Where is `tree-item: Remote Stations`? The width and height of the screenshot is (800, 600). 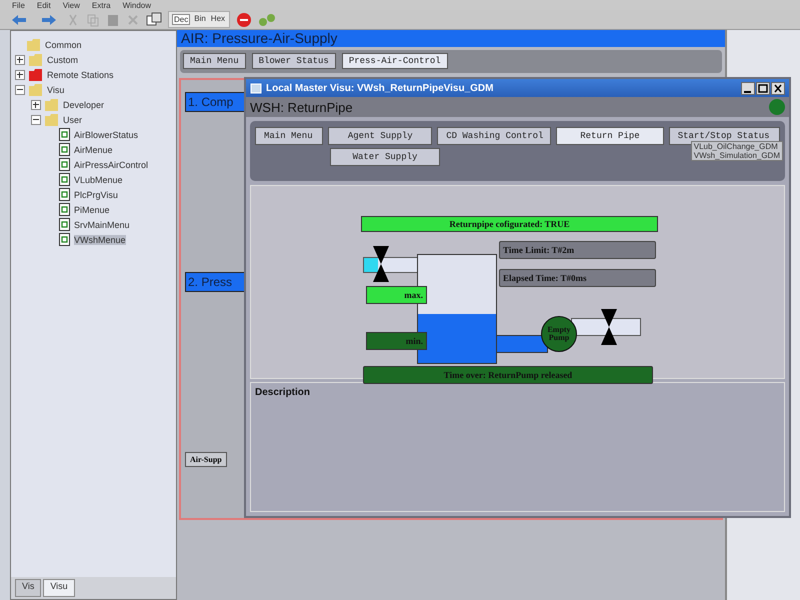
tree-item: Remote Stations is located at coordinates (80, 75).